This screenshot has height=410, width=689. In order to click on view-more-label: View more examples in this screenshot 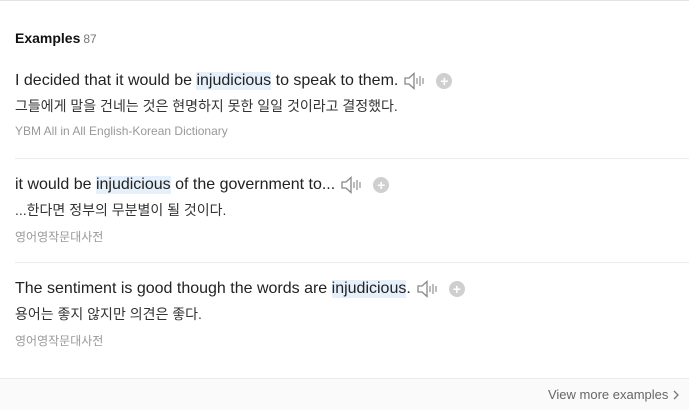, I will do `click(608, 394)`.